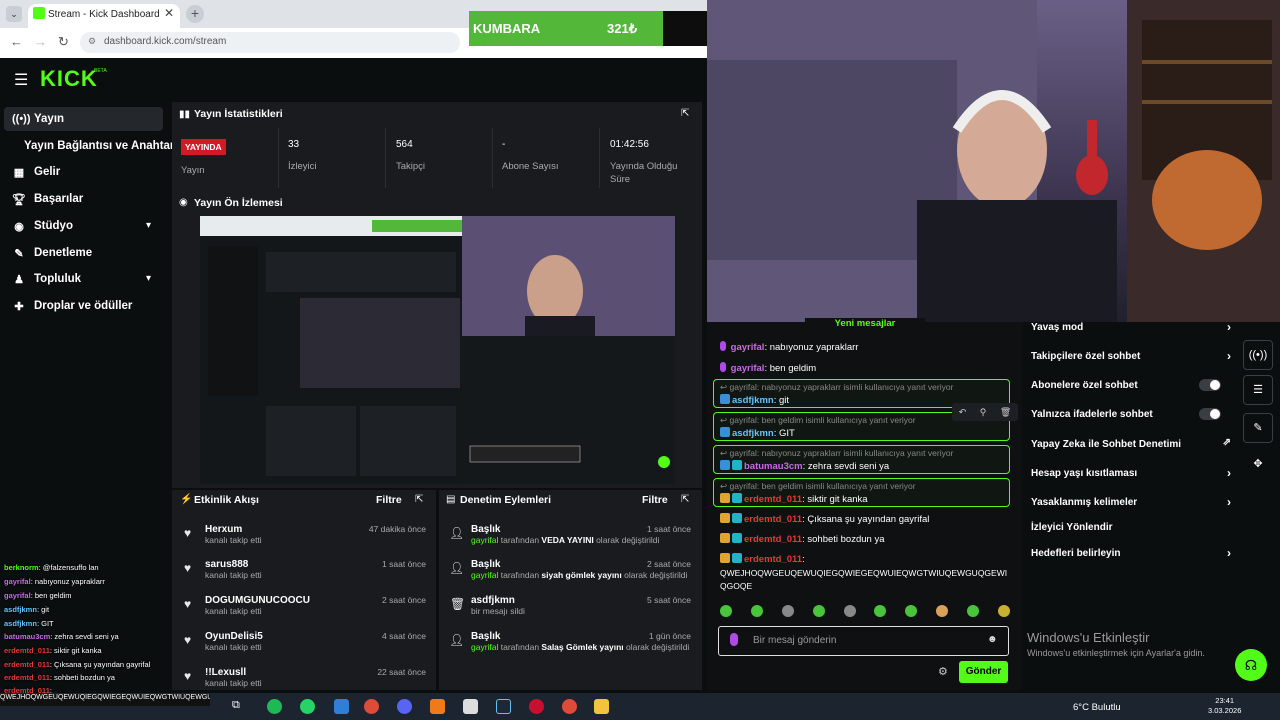  Describe the element at coordinates (437, 706) in the screenshot. I see `cloud-icon` at that location.